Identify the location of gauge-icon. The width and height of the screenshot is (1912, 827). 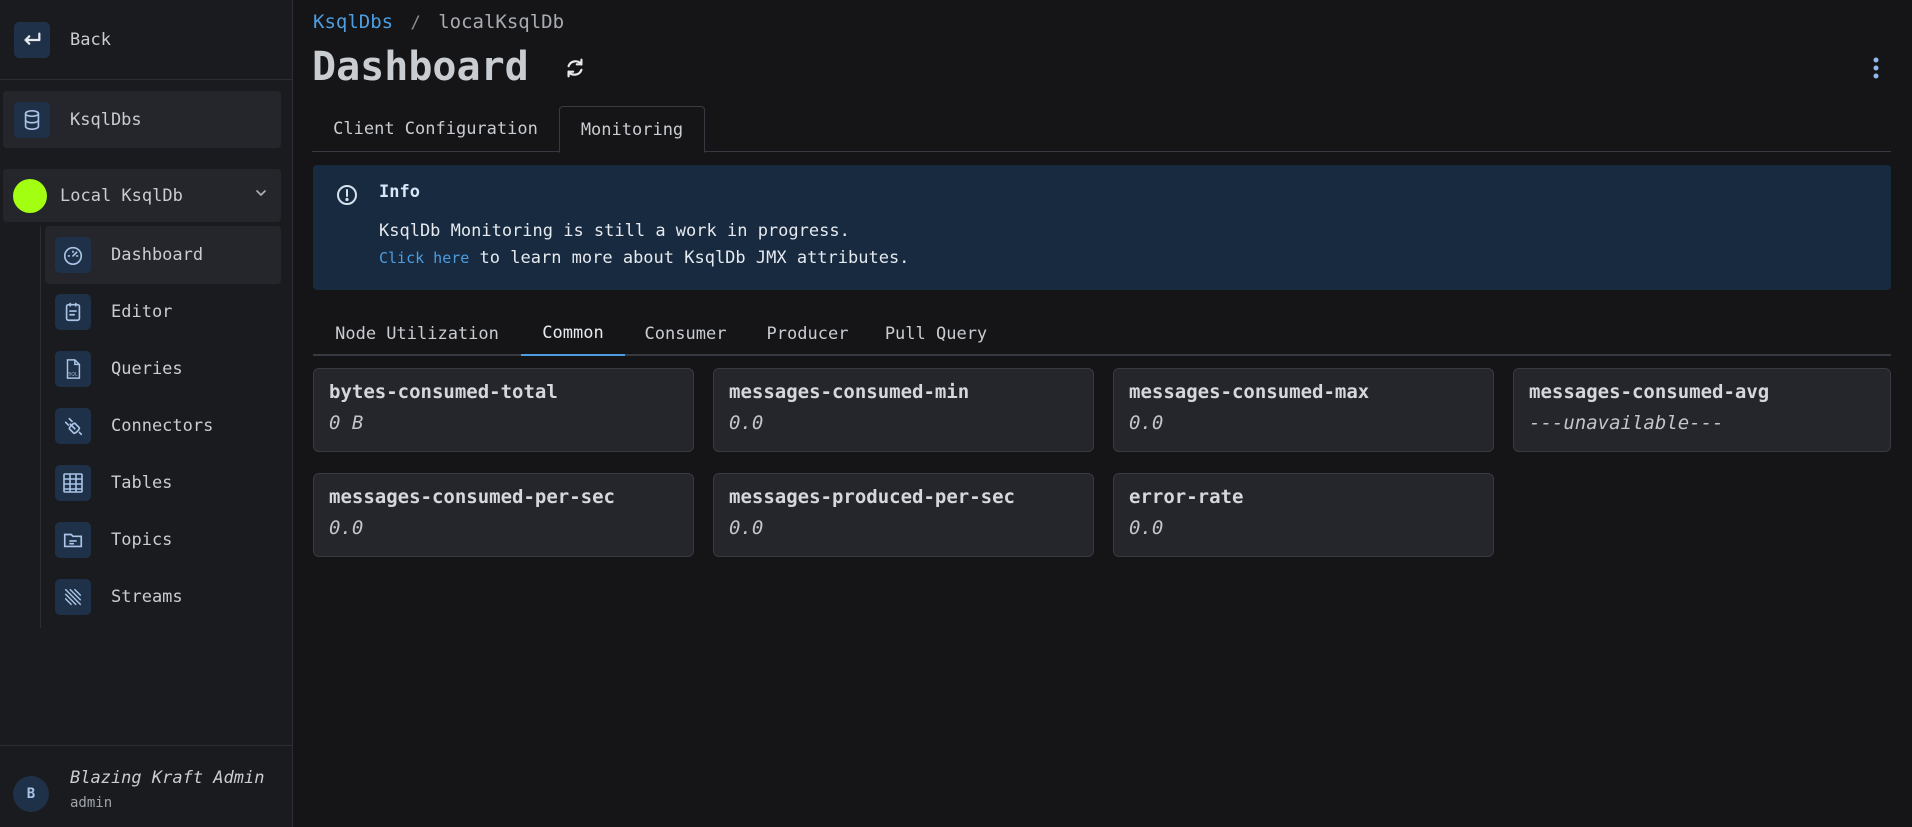
(73, 255).